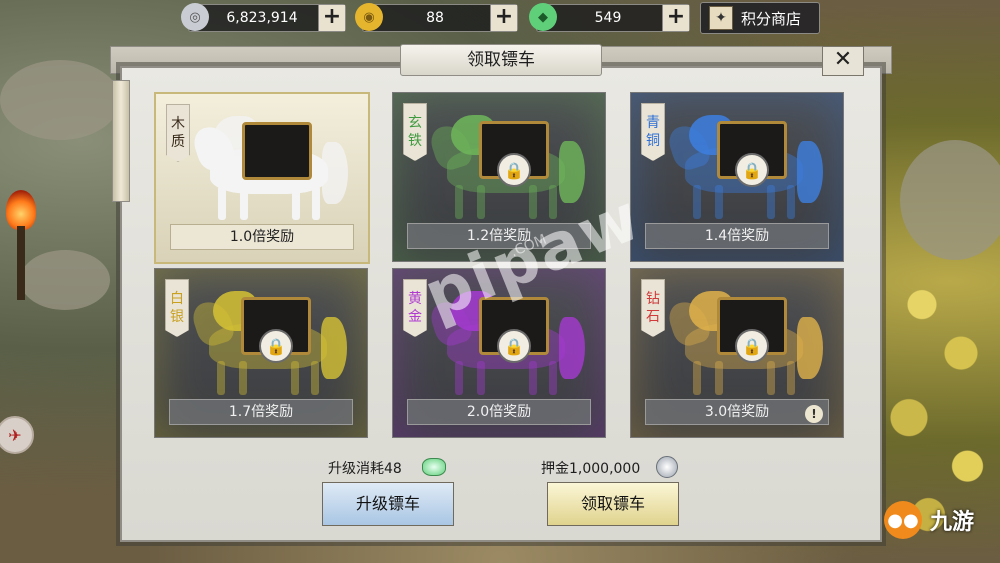 The width and height of the screenshot is (1000, 563). I want to click on cart-grade-label: 青铜, so click(653, 132).